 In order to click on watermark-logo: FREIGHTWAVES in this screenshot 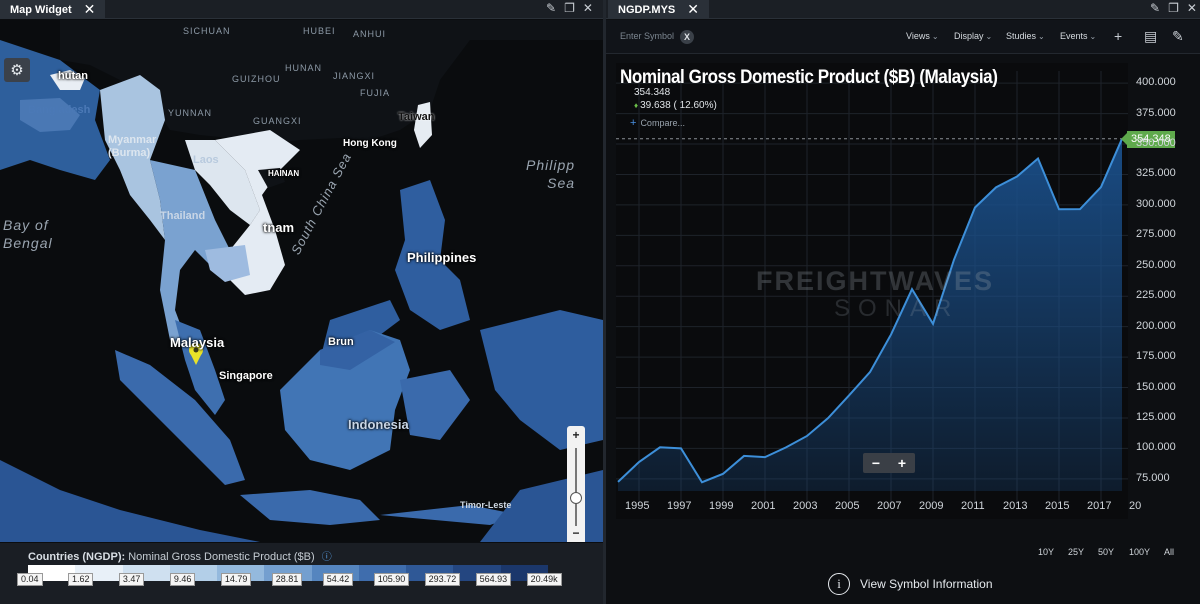, I will do `click(875, 281)`.